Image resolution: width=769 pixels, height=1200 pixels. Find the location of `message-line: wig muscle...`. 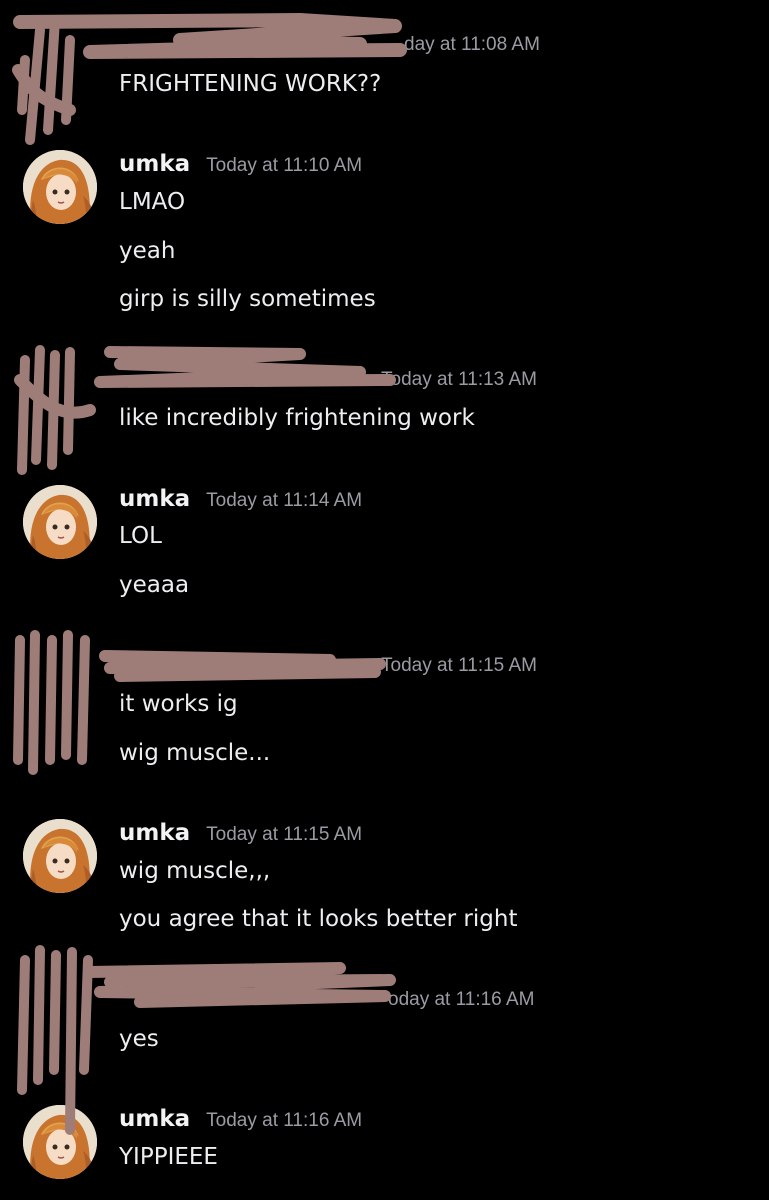

message-line: wig muscle... is located at coordinates (195, 753).